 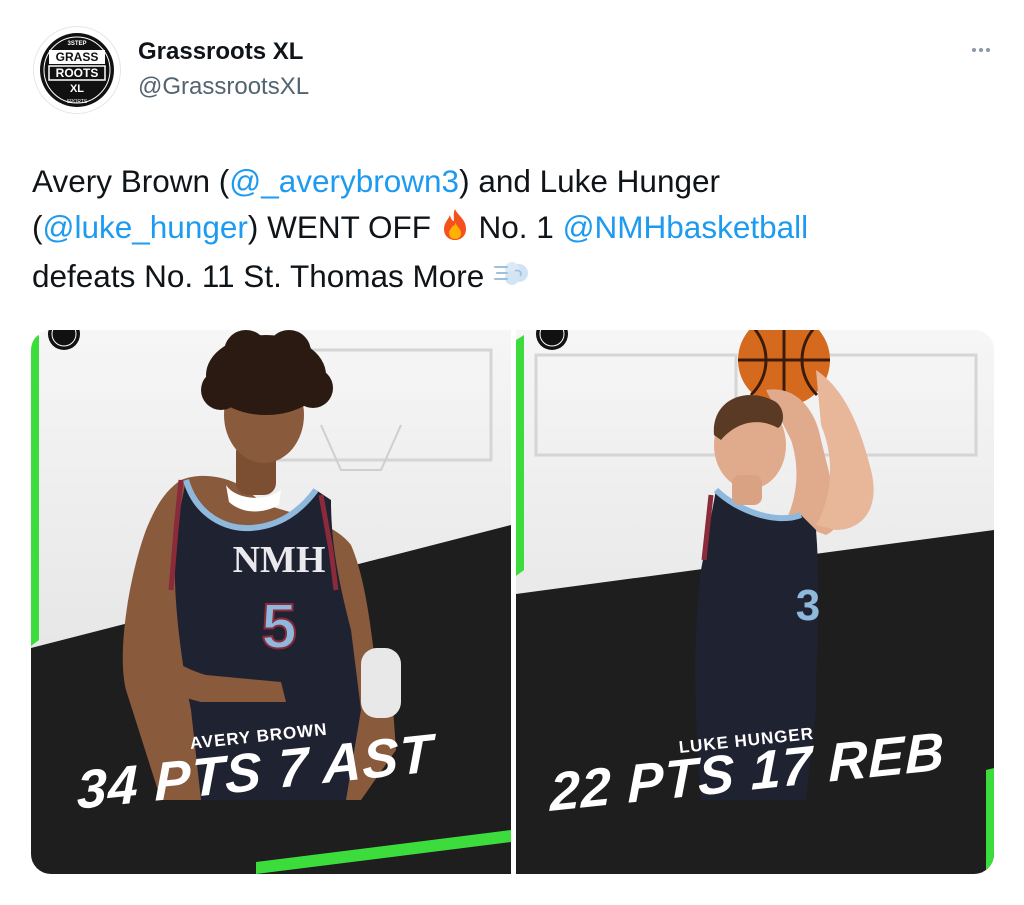 What do you see at coordinates (981, 50) in the screenshot?
I see `more-options-button` at bounding box center [981, 50].